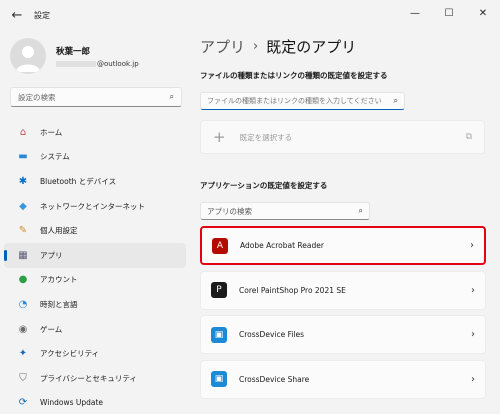  I want to click on file-type-input, so click(300, 101).